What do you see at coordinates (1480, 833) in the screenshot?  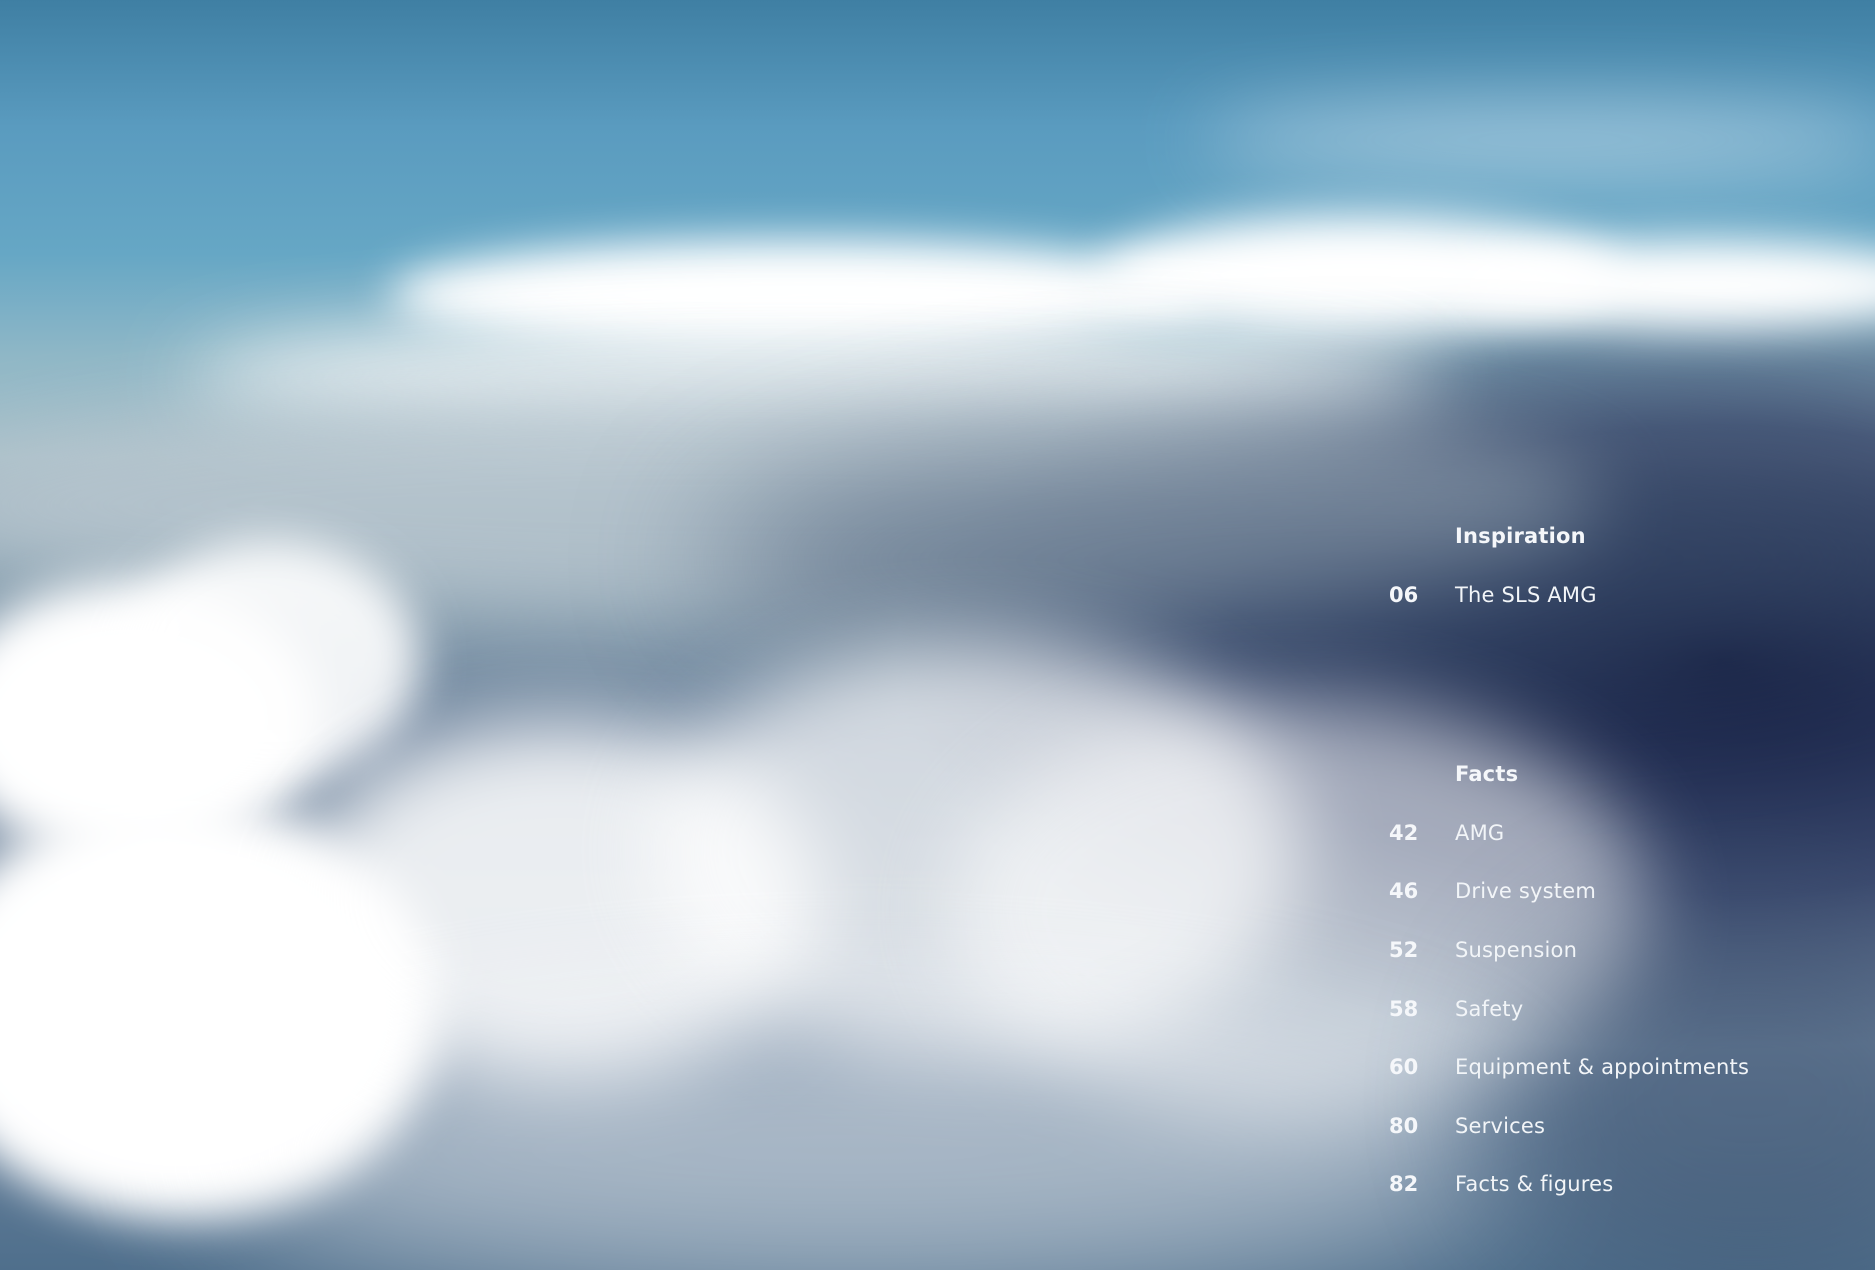 I see `toc-entry-label: AMG` at bounding box center [1480, 833].